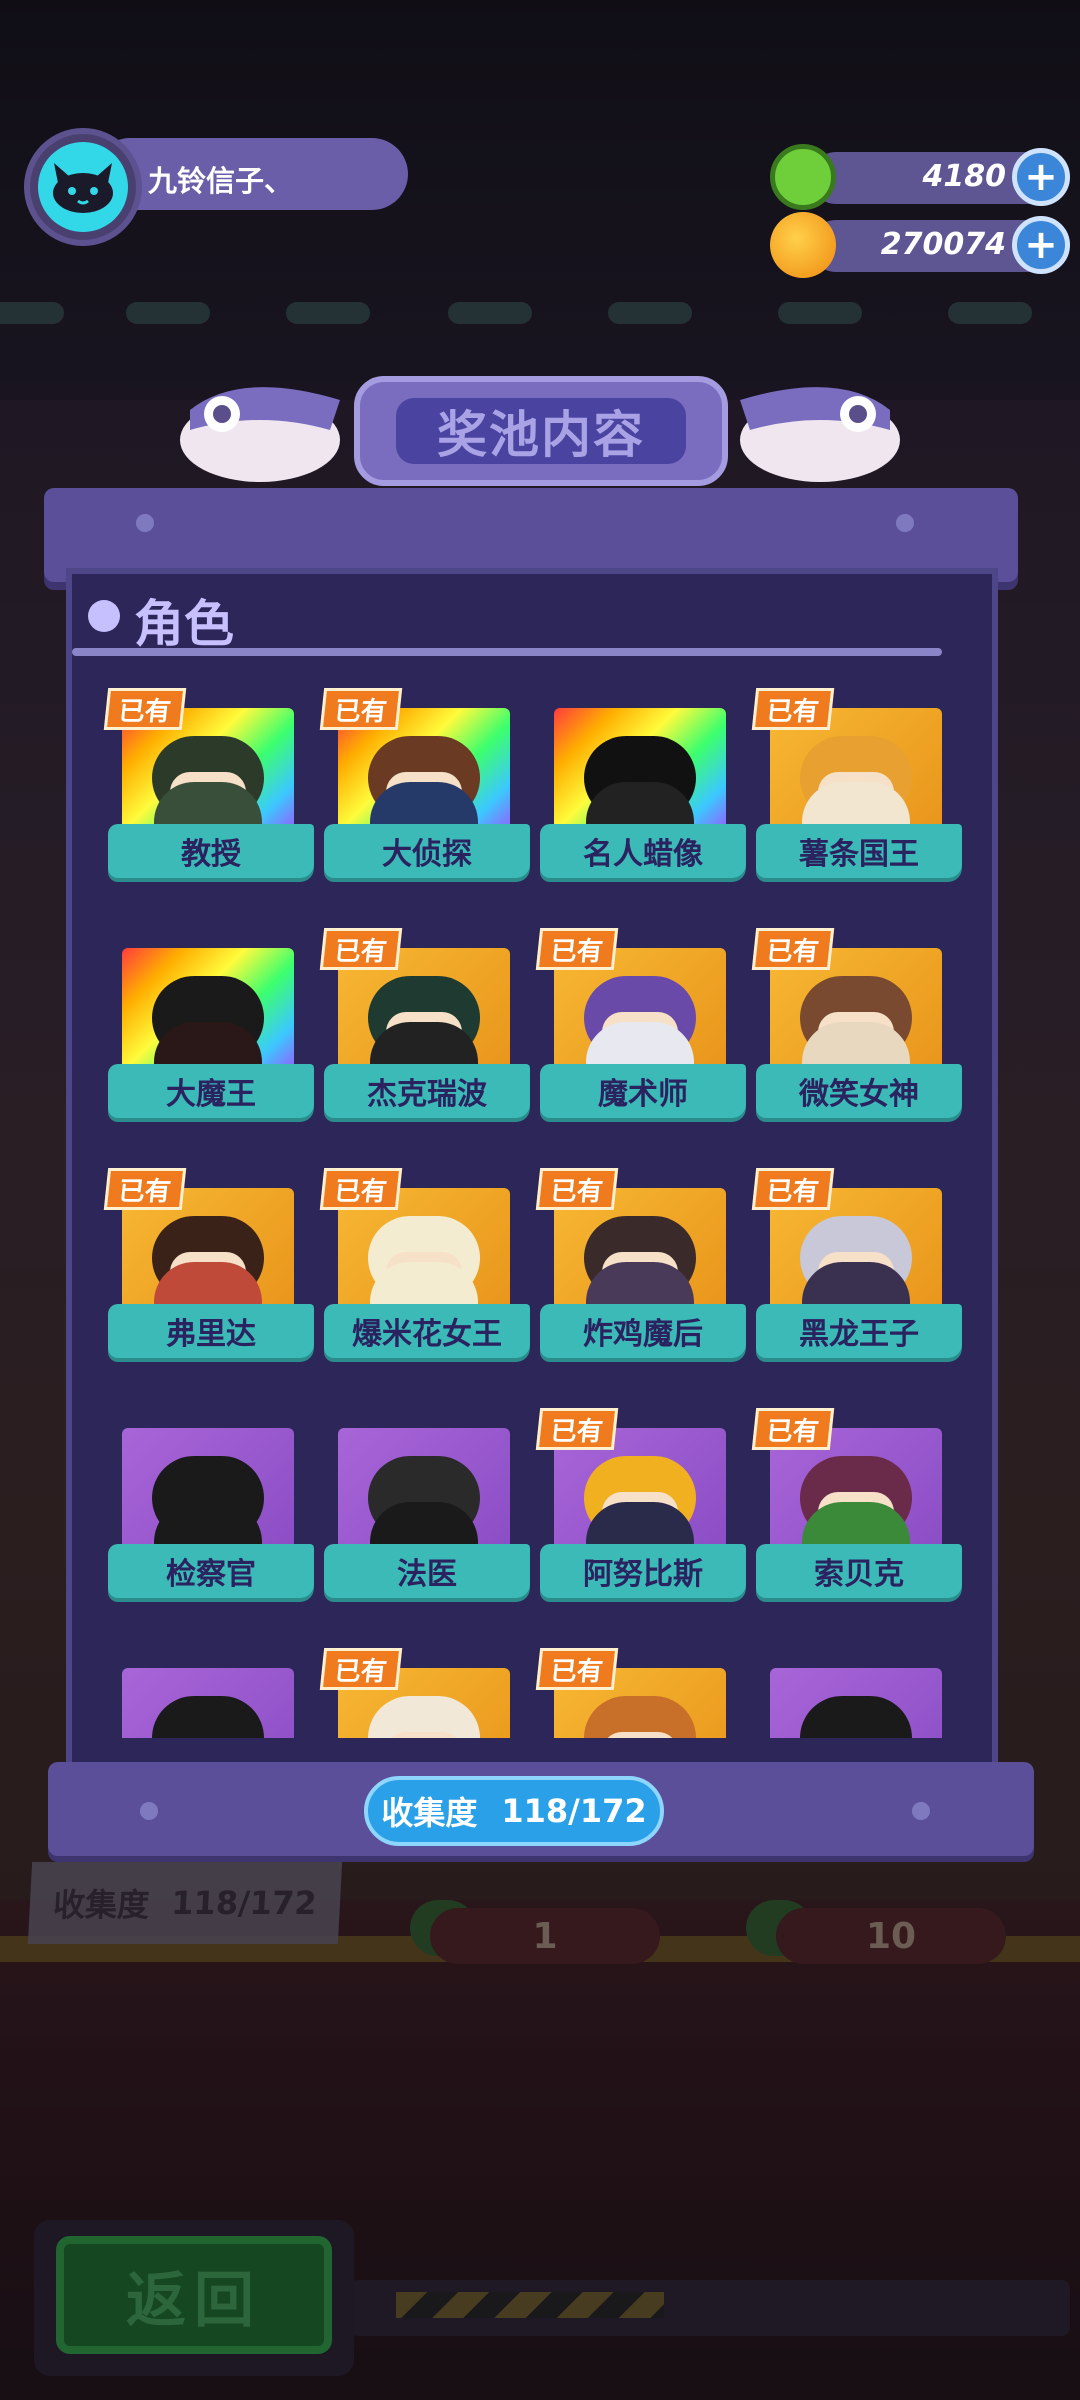 The width and height of the screenshot is (1080, 2400). I want to click on fish-ornament-left, so click(265, 430).